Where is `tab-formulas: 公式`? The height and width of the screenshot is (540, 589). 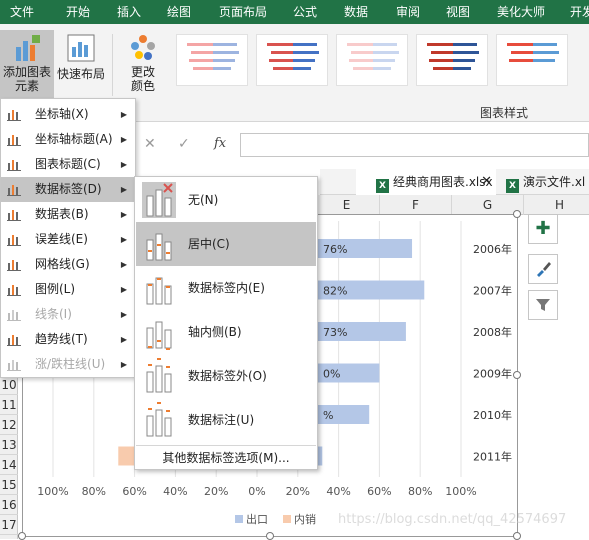 tab-formulas: 公式 is located at coordinates (305, 12).